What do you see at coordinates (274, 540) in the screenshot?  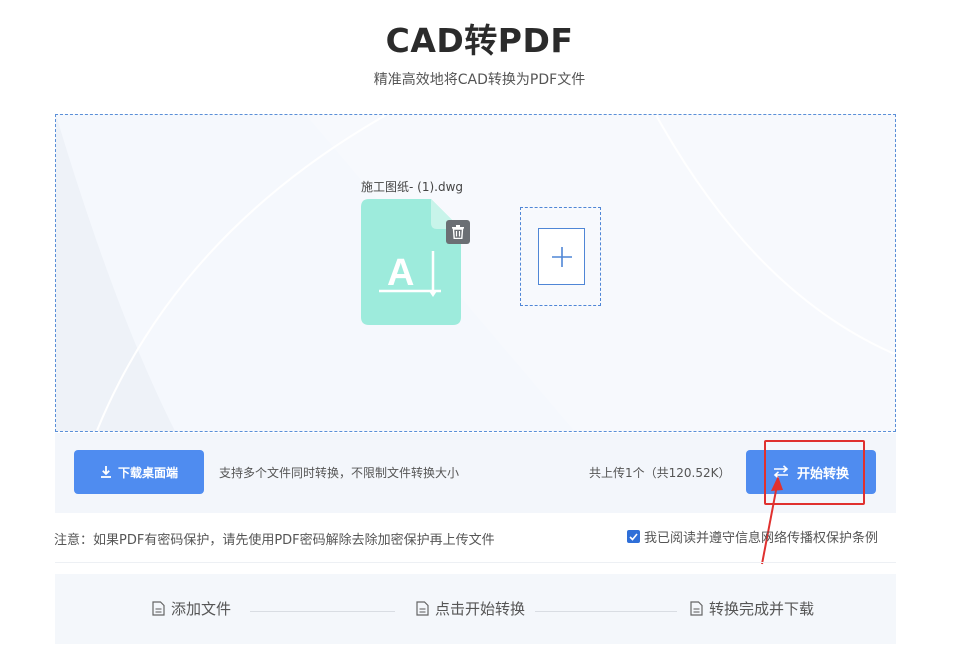 I see `password-notice: 注意：如果PDF有密码保护，请先使用PDF密码解除去除加密保护再上传文件` at bounding box center [274, 540].